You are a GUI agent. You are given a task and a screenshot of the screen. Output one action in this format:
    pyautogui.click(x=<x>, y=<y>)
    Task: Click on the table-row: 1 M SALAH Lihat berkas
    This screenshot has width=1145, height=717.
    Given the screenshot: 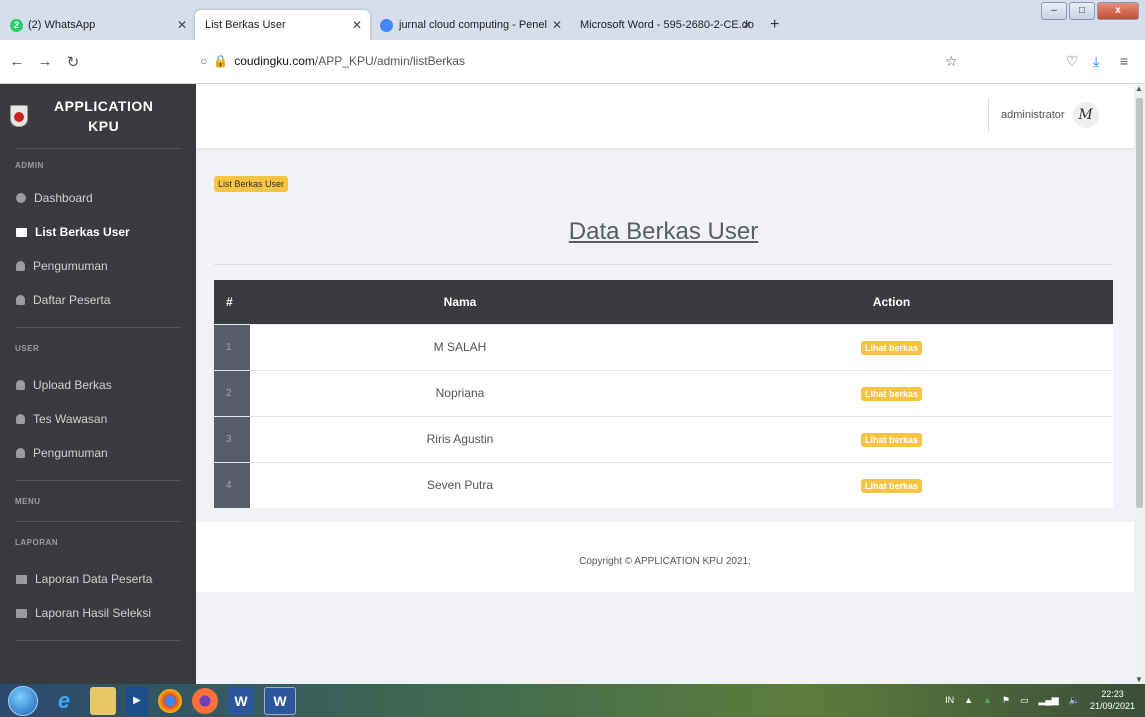 What is the action you would take?
    pyautogui.click(x=663, y=346)
    